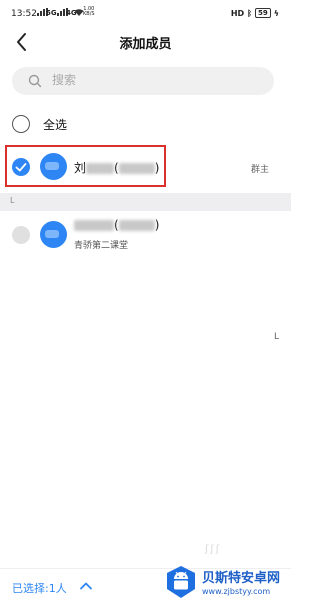 The image size is (320, 604). I want to click on search-input, so click(152, 80).